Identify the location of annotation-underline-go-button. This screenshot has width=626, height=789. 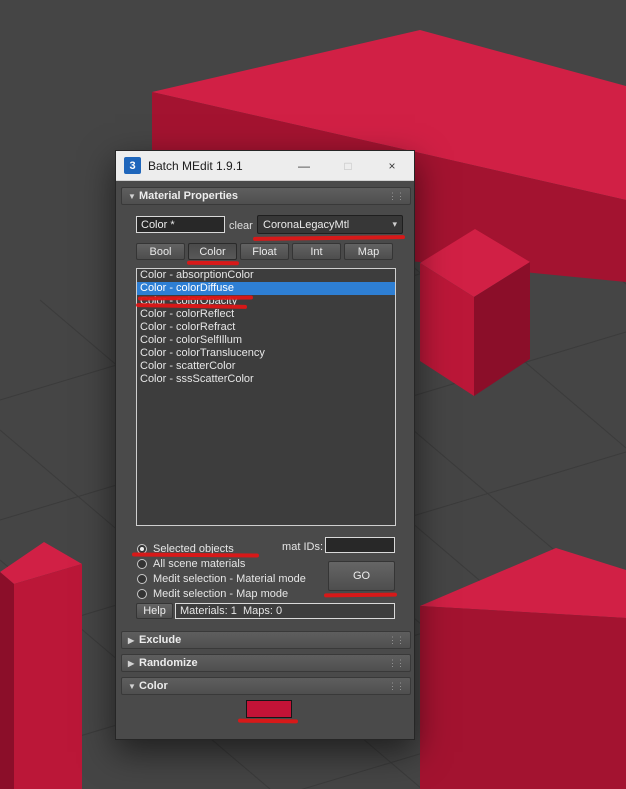
(360, 595).